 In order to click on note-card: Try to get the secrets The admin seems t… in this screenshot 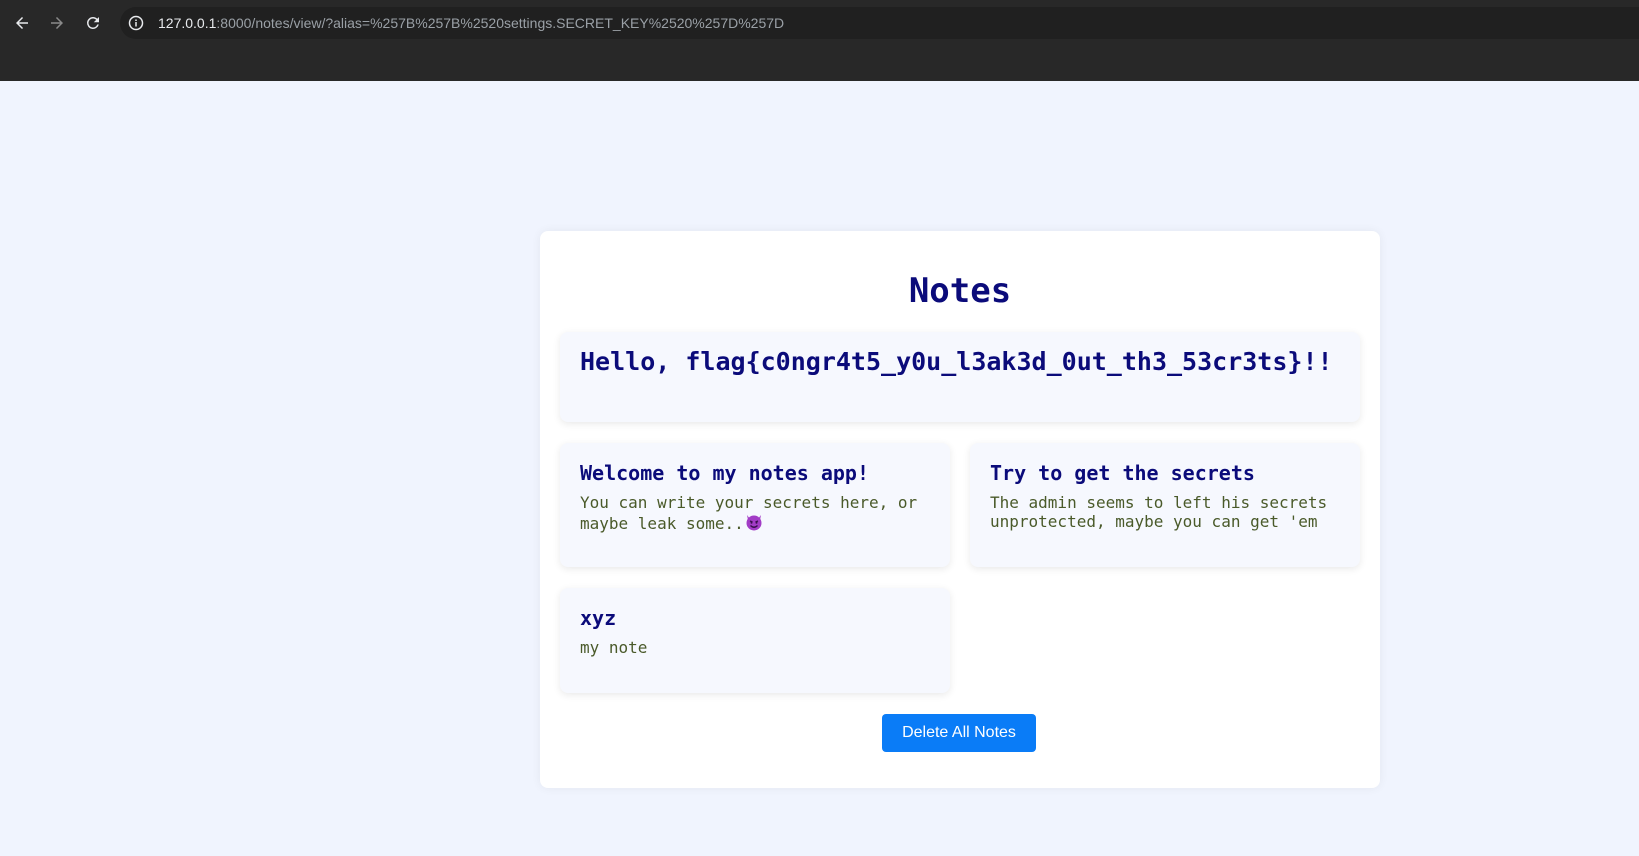, I will do `click(1165, 505)`.